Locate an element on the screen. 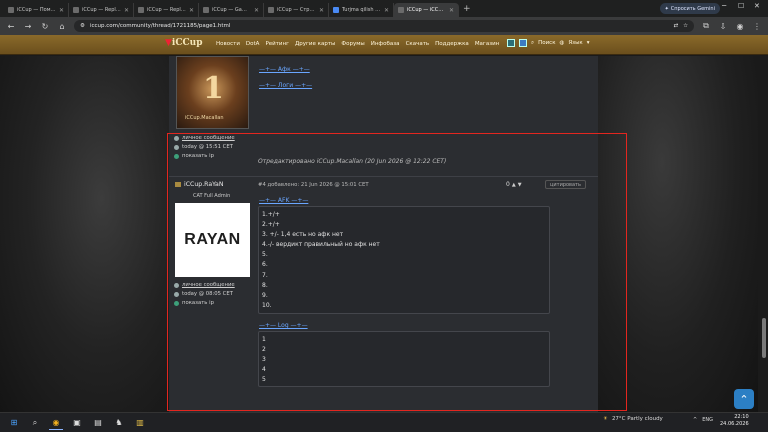 The width and height of the screenshot is (768, 432). home-icon: ⌂ is located at coordinates (62, 26).